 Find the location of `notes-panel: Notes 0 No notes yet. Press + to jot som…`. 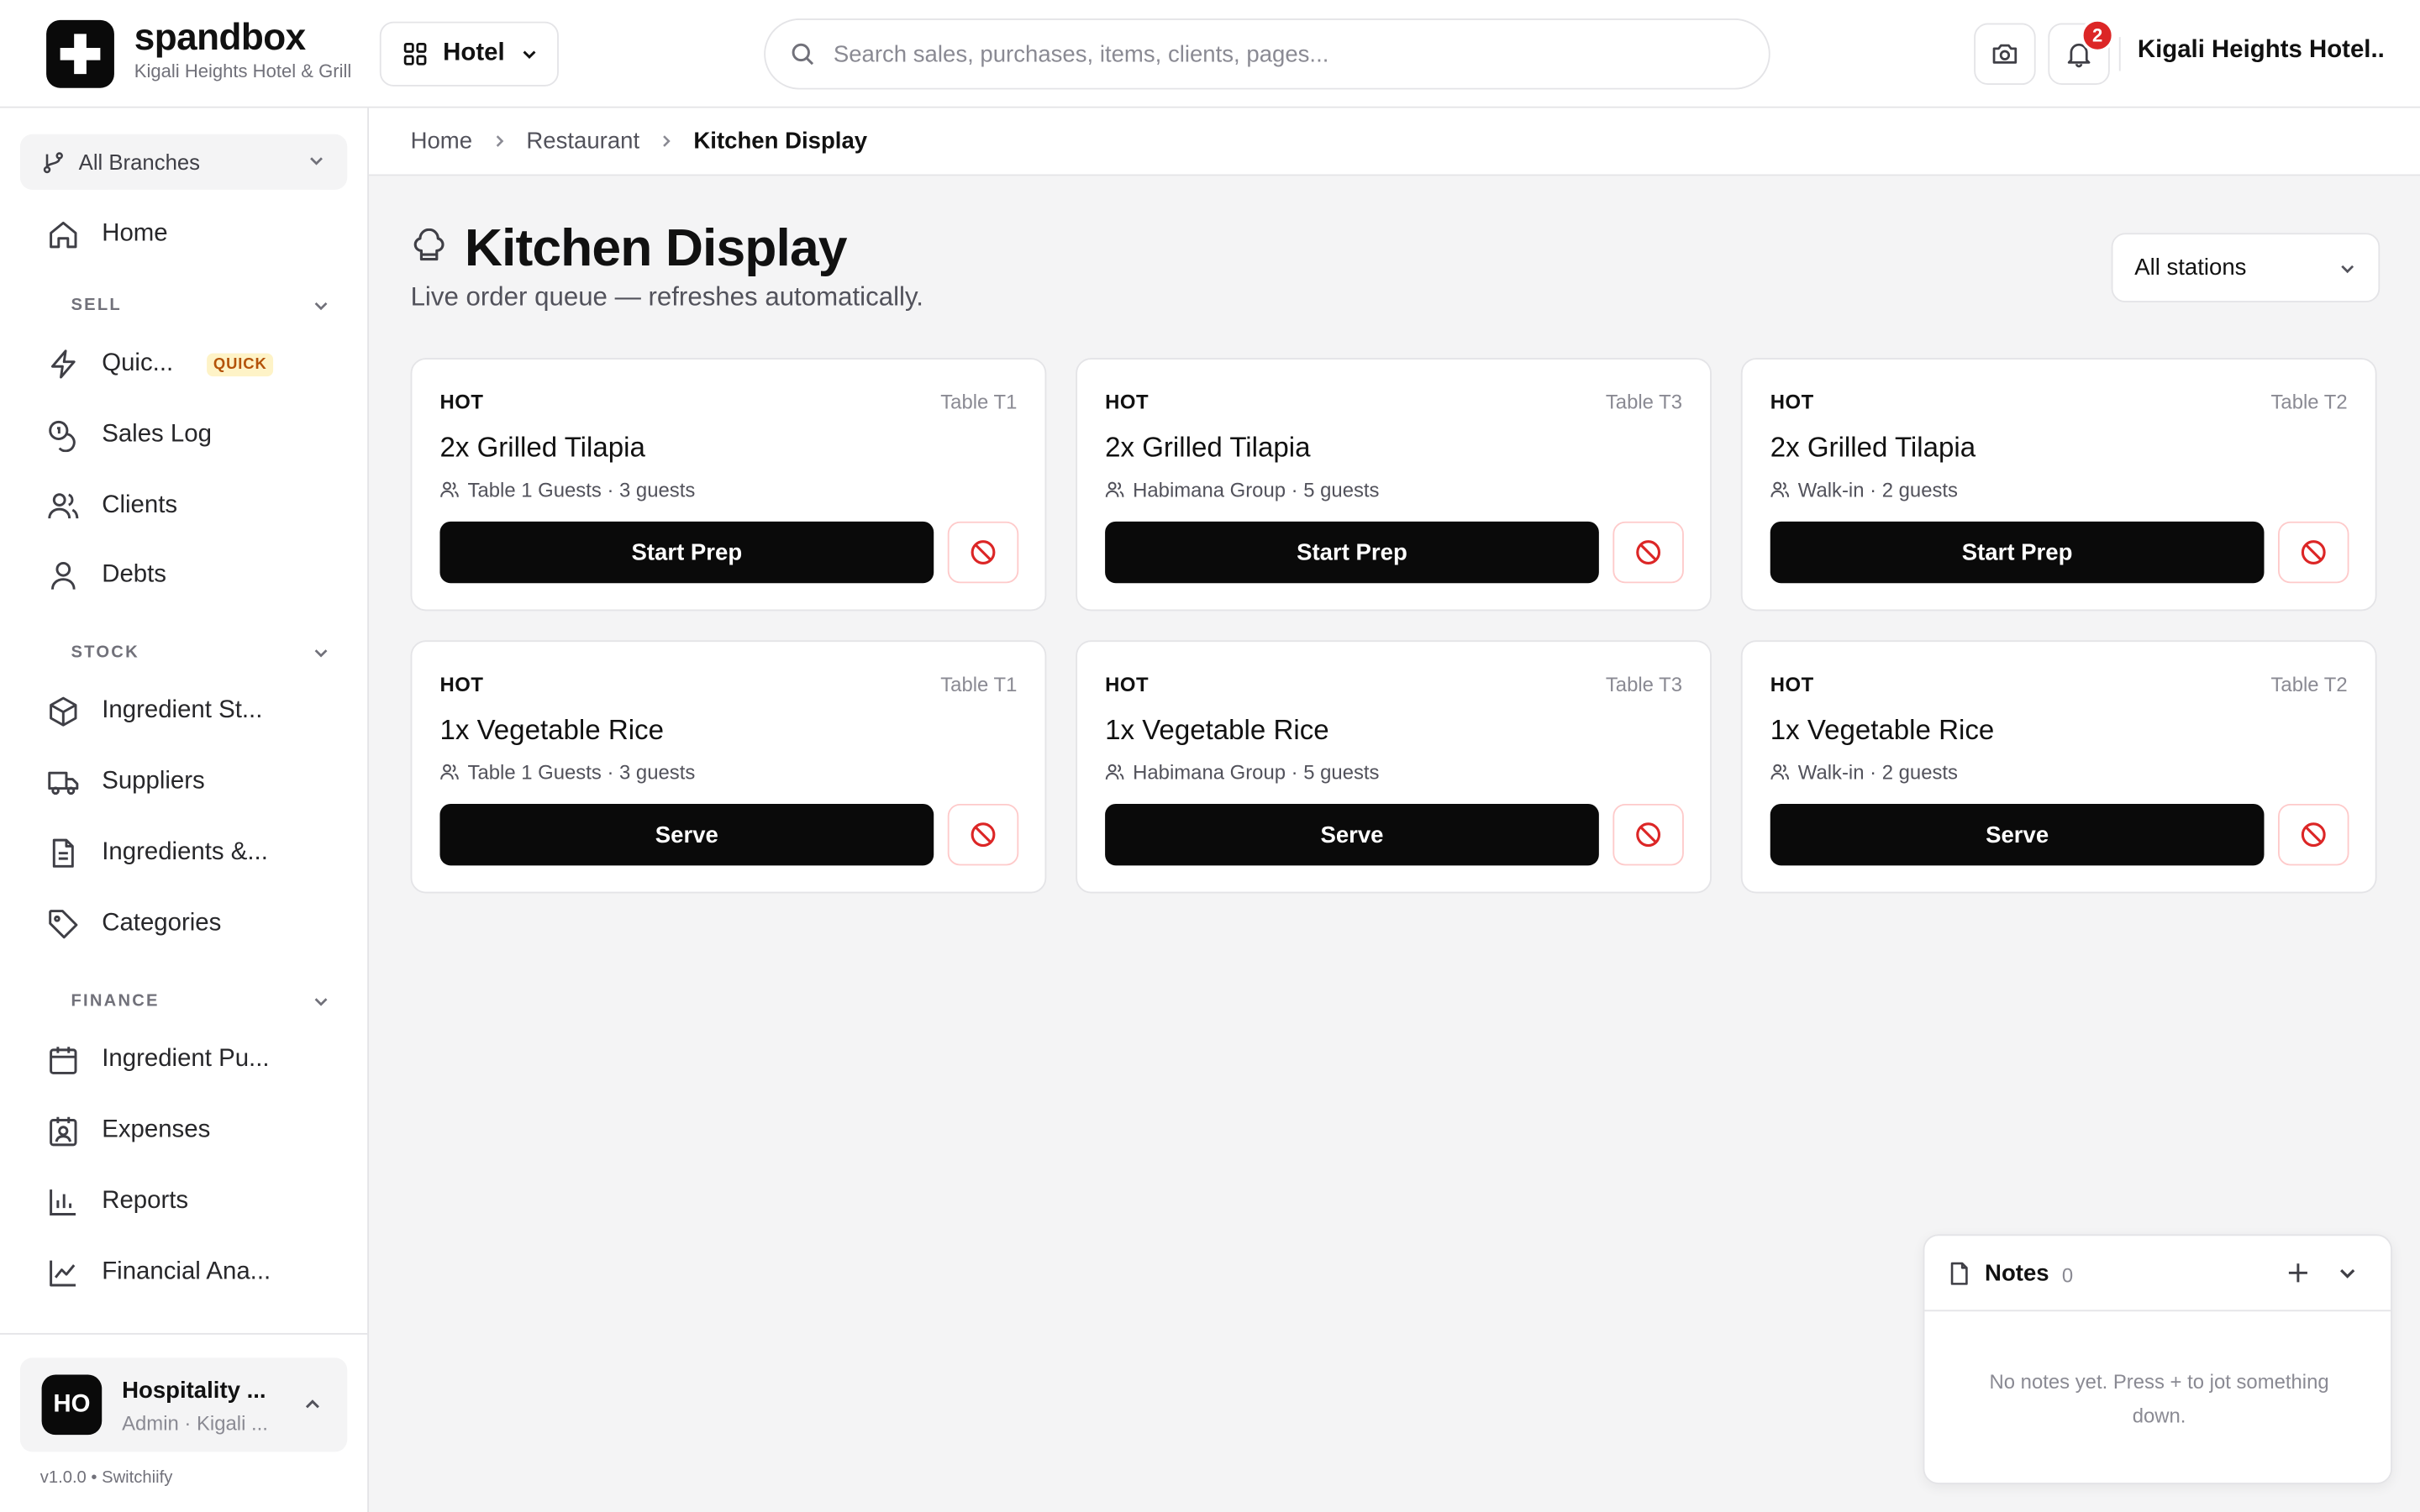

notes-panel: Notes 0 No notes yet. Press + to jot som… is located at coordinates (2157, 1359).